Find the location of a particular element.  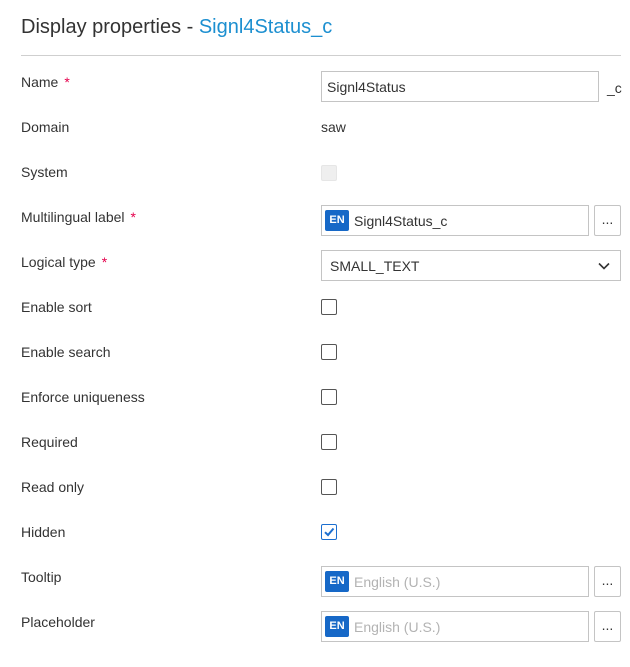

multilingual-label-field: EN Signl4Status_c is located at coordinates (455, 220).